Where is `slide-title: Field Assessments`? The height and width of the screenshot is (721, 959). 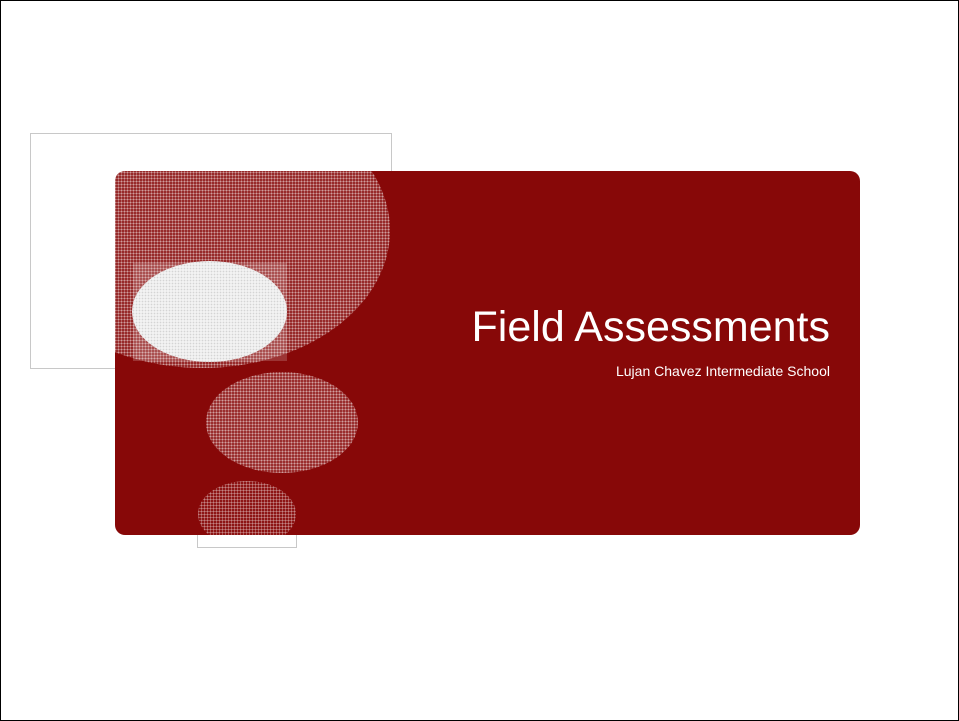
slide-title: Field Assessments is located at coordinates (650, 327).